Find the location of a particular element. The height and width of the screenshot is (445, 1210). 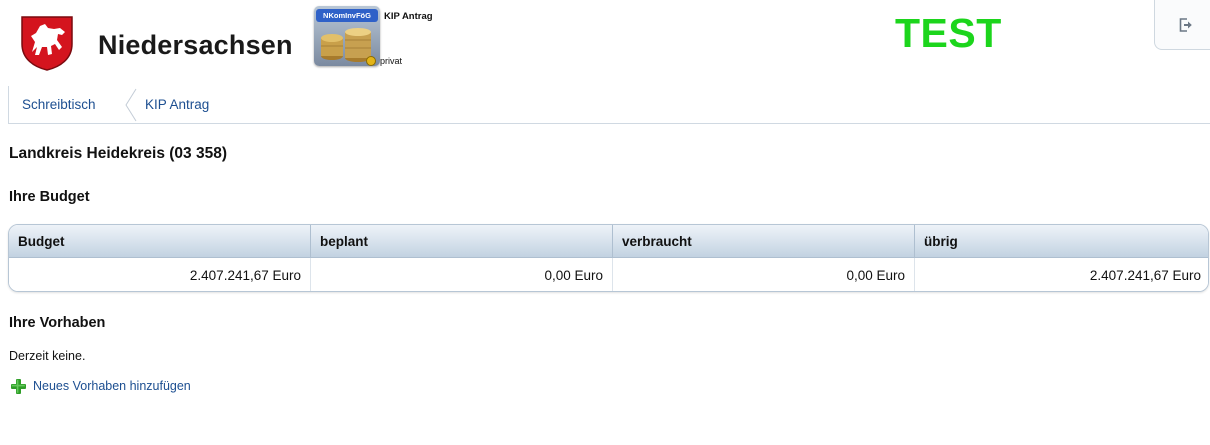

column-header-beplant: beplant is located at coordinates (462, 241).